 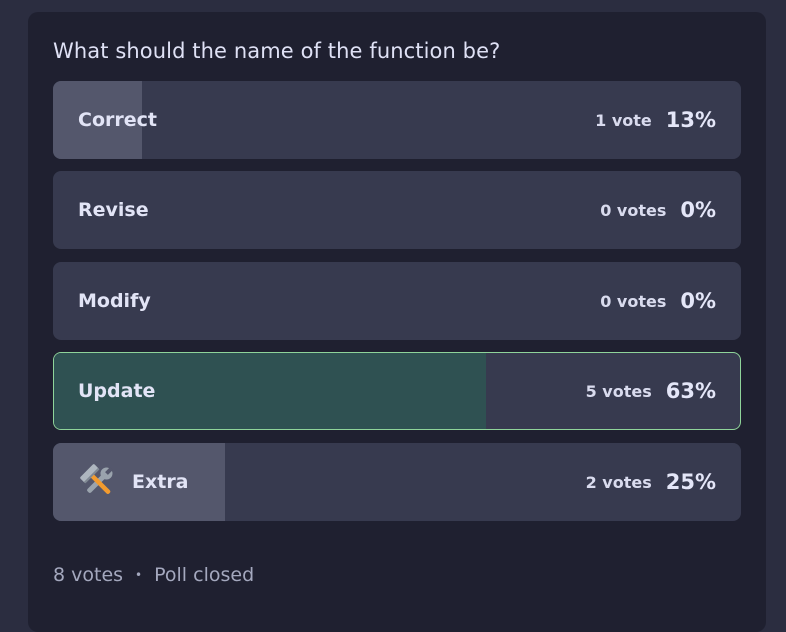 I want to click on option-label: Update, so click(x=117, y=391).